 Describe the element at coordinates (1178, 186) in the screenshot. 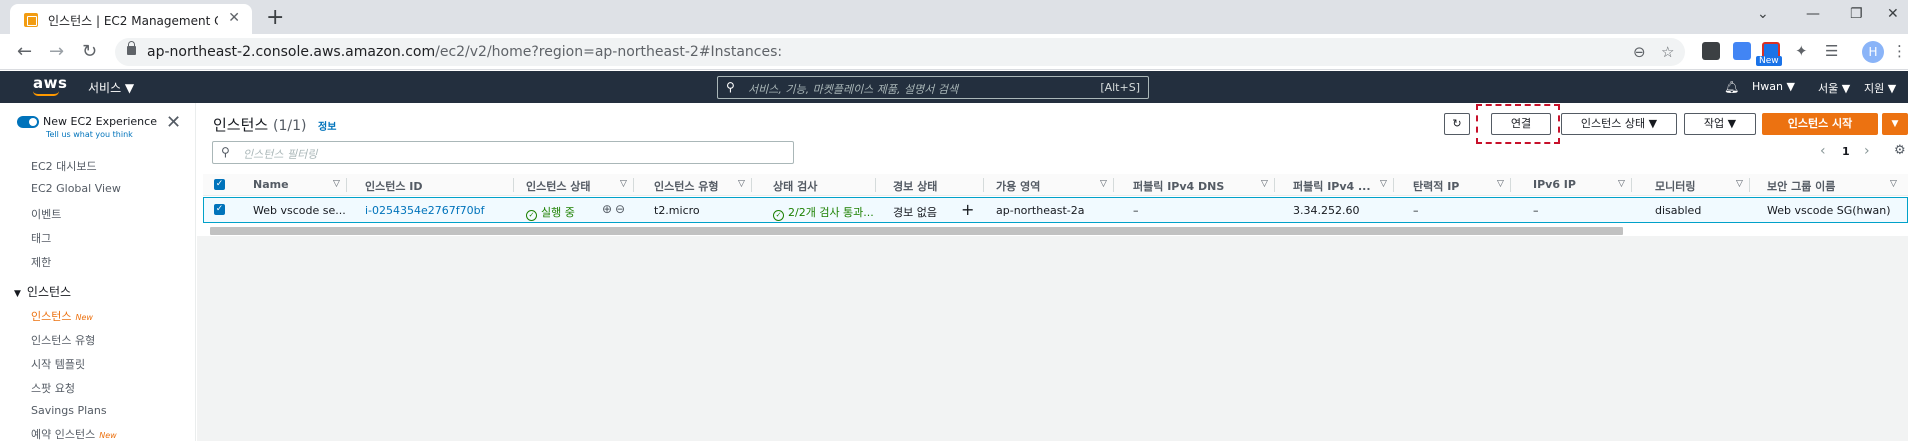

I see `col-public-dns: 퍼블릭 IPv4 DNS` at that location.